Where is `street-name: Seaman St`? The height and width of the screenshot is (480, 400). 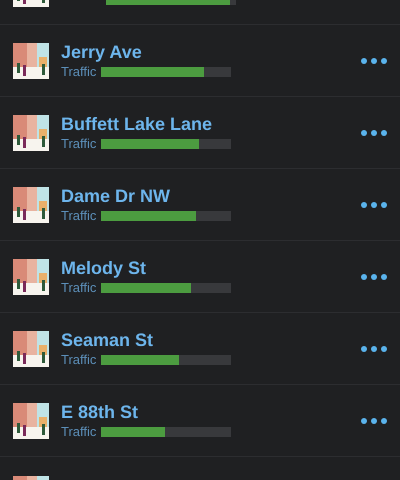 street-name: Seaman St is located at coordinates (107, 340).